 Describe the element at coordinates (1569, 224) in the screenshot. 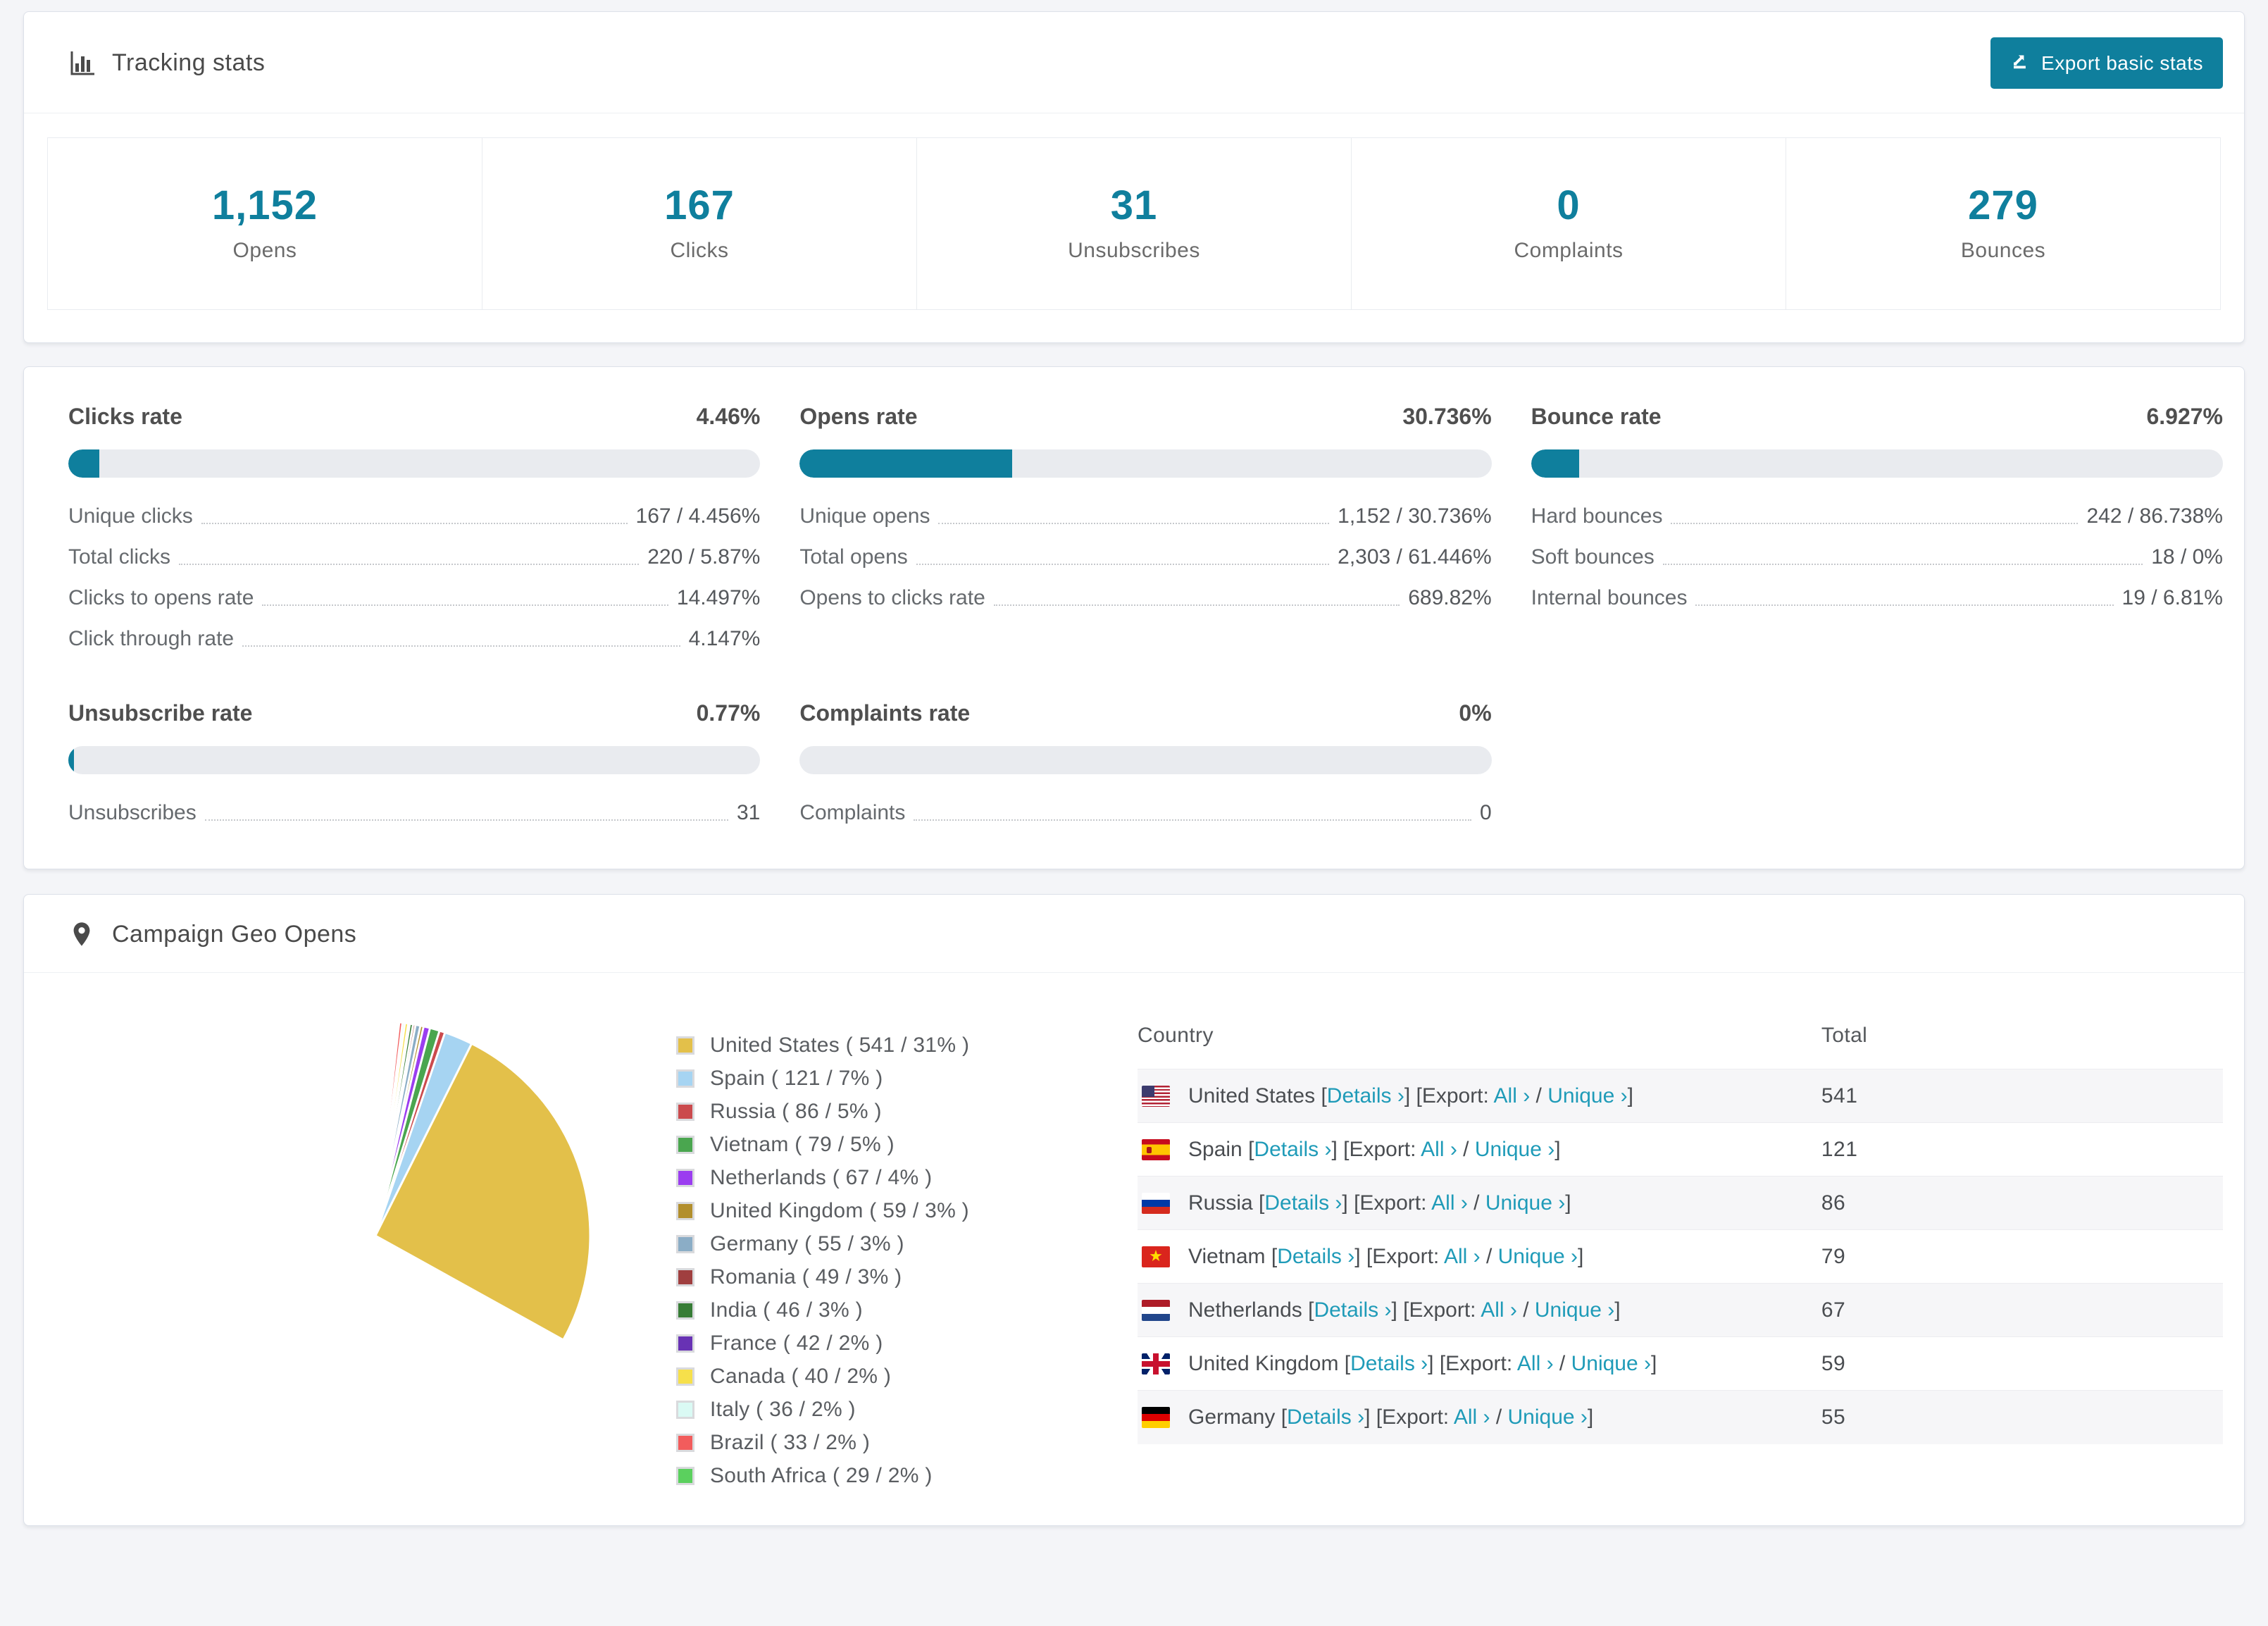

I see `stat-cell: 0 Complaints` at that location.